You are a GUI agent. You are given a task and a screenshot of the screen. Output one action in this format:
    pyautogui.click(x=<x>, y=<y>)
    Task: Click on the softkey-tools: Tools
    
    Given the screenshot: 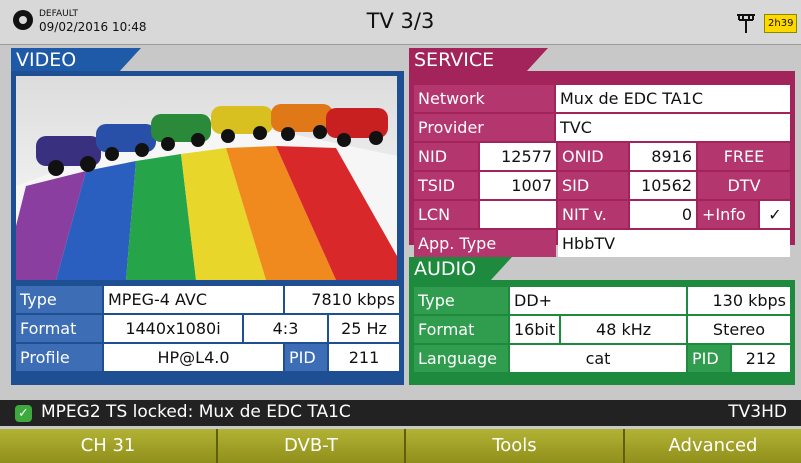 What is the action you would take?
    pyautogui.click(x=515, y=446)
    